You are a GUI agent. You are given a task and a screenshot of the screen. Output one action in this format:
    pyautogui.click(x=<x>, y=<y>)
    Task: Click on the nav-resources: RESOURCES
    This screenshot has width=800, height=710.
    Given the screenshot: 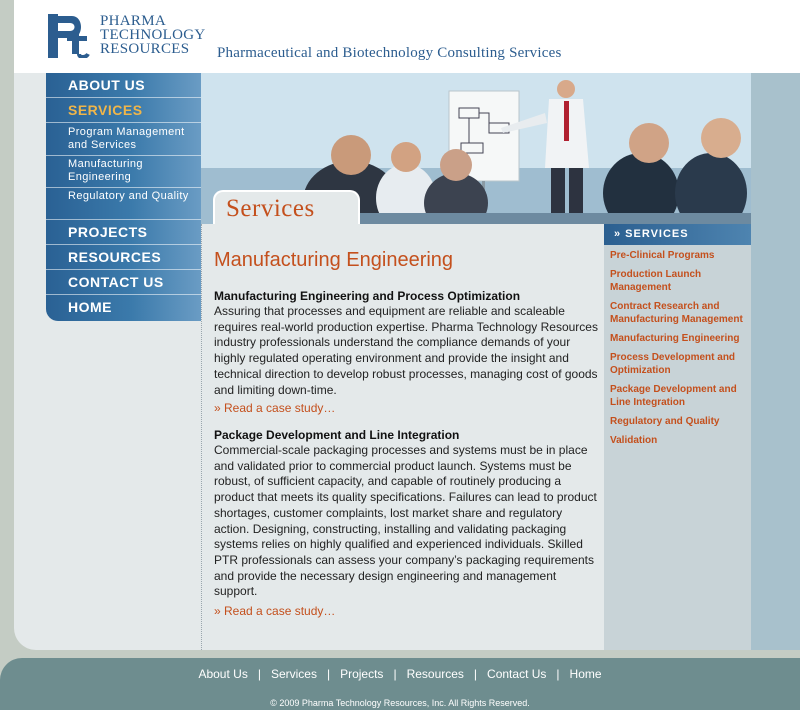 What is the action you would take?
    pyautogui.click(x=123, y=257)
    